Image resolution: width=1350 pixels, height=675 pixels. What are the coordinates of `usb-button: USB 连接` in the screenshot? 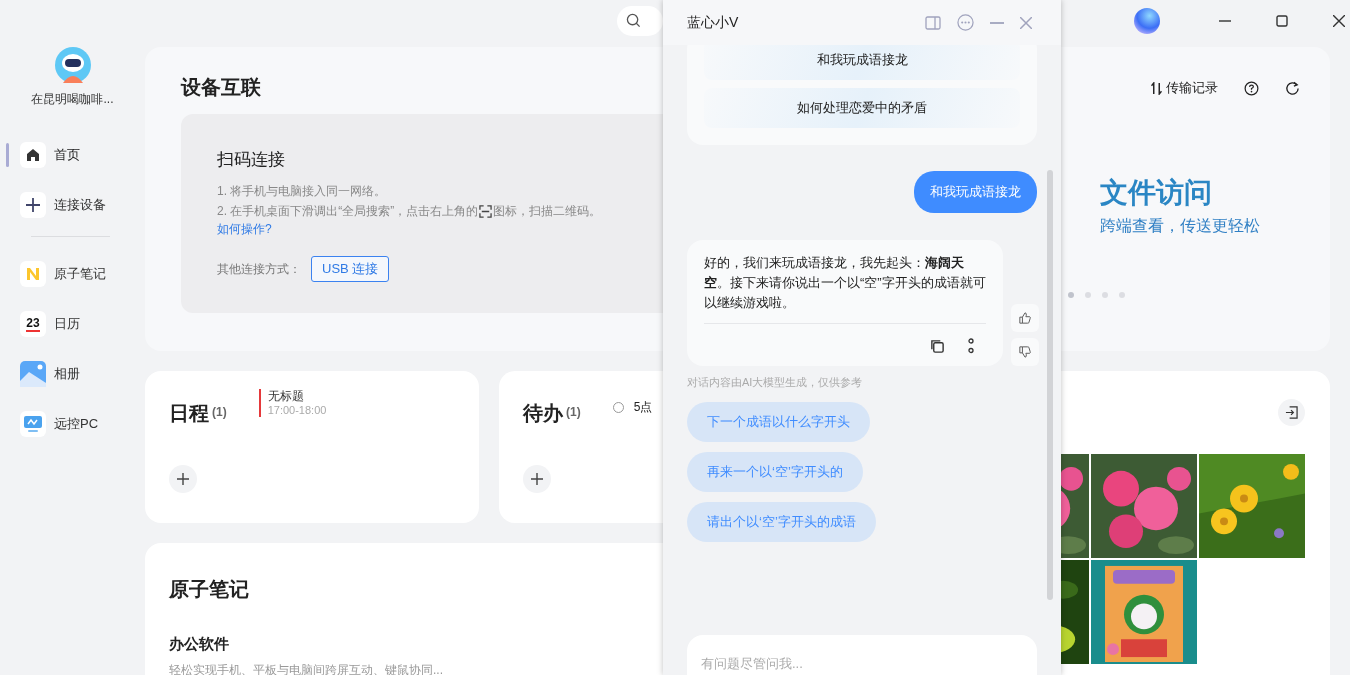 It's located at (350, 269).